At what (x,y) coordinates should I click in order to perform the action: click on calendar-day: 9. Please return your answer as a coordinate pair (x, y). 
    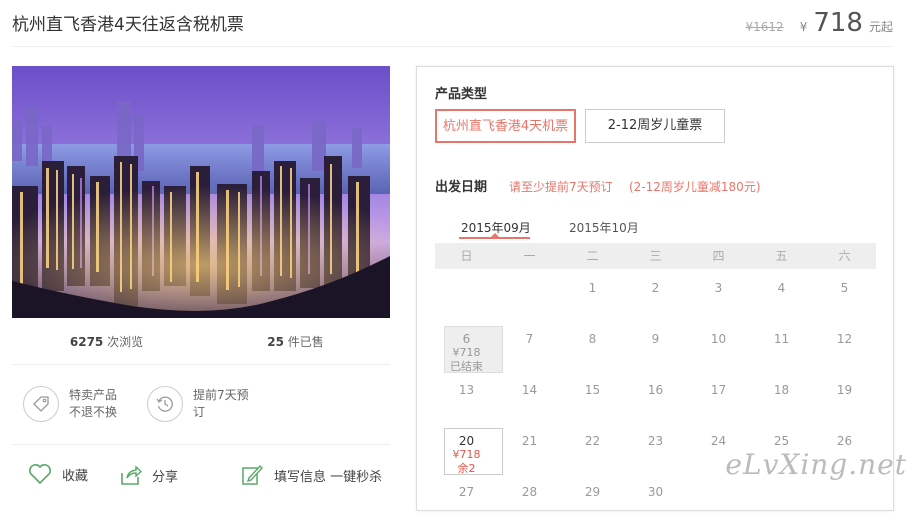
    Looking at the image, I should click on (655, 349).